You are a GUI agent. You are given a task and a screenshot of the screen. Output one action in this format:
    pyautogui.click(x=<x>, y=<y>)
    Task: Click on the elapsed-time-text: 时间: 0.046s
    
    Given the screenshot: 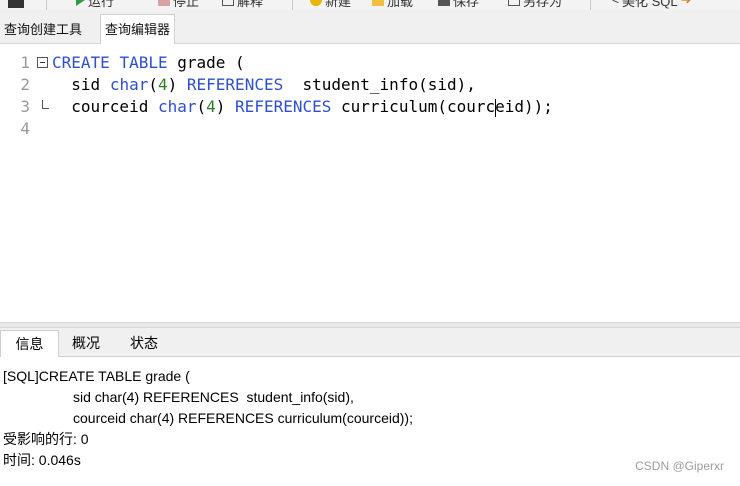 What is the action you would take?
    pyautogui.click(x=42, y=460)
    